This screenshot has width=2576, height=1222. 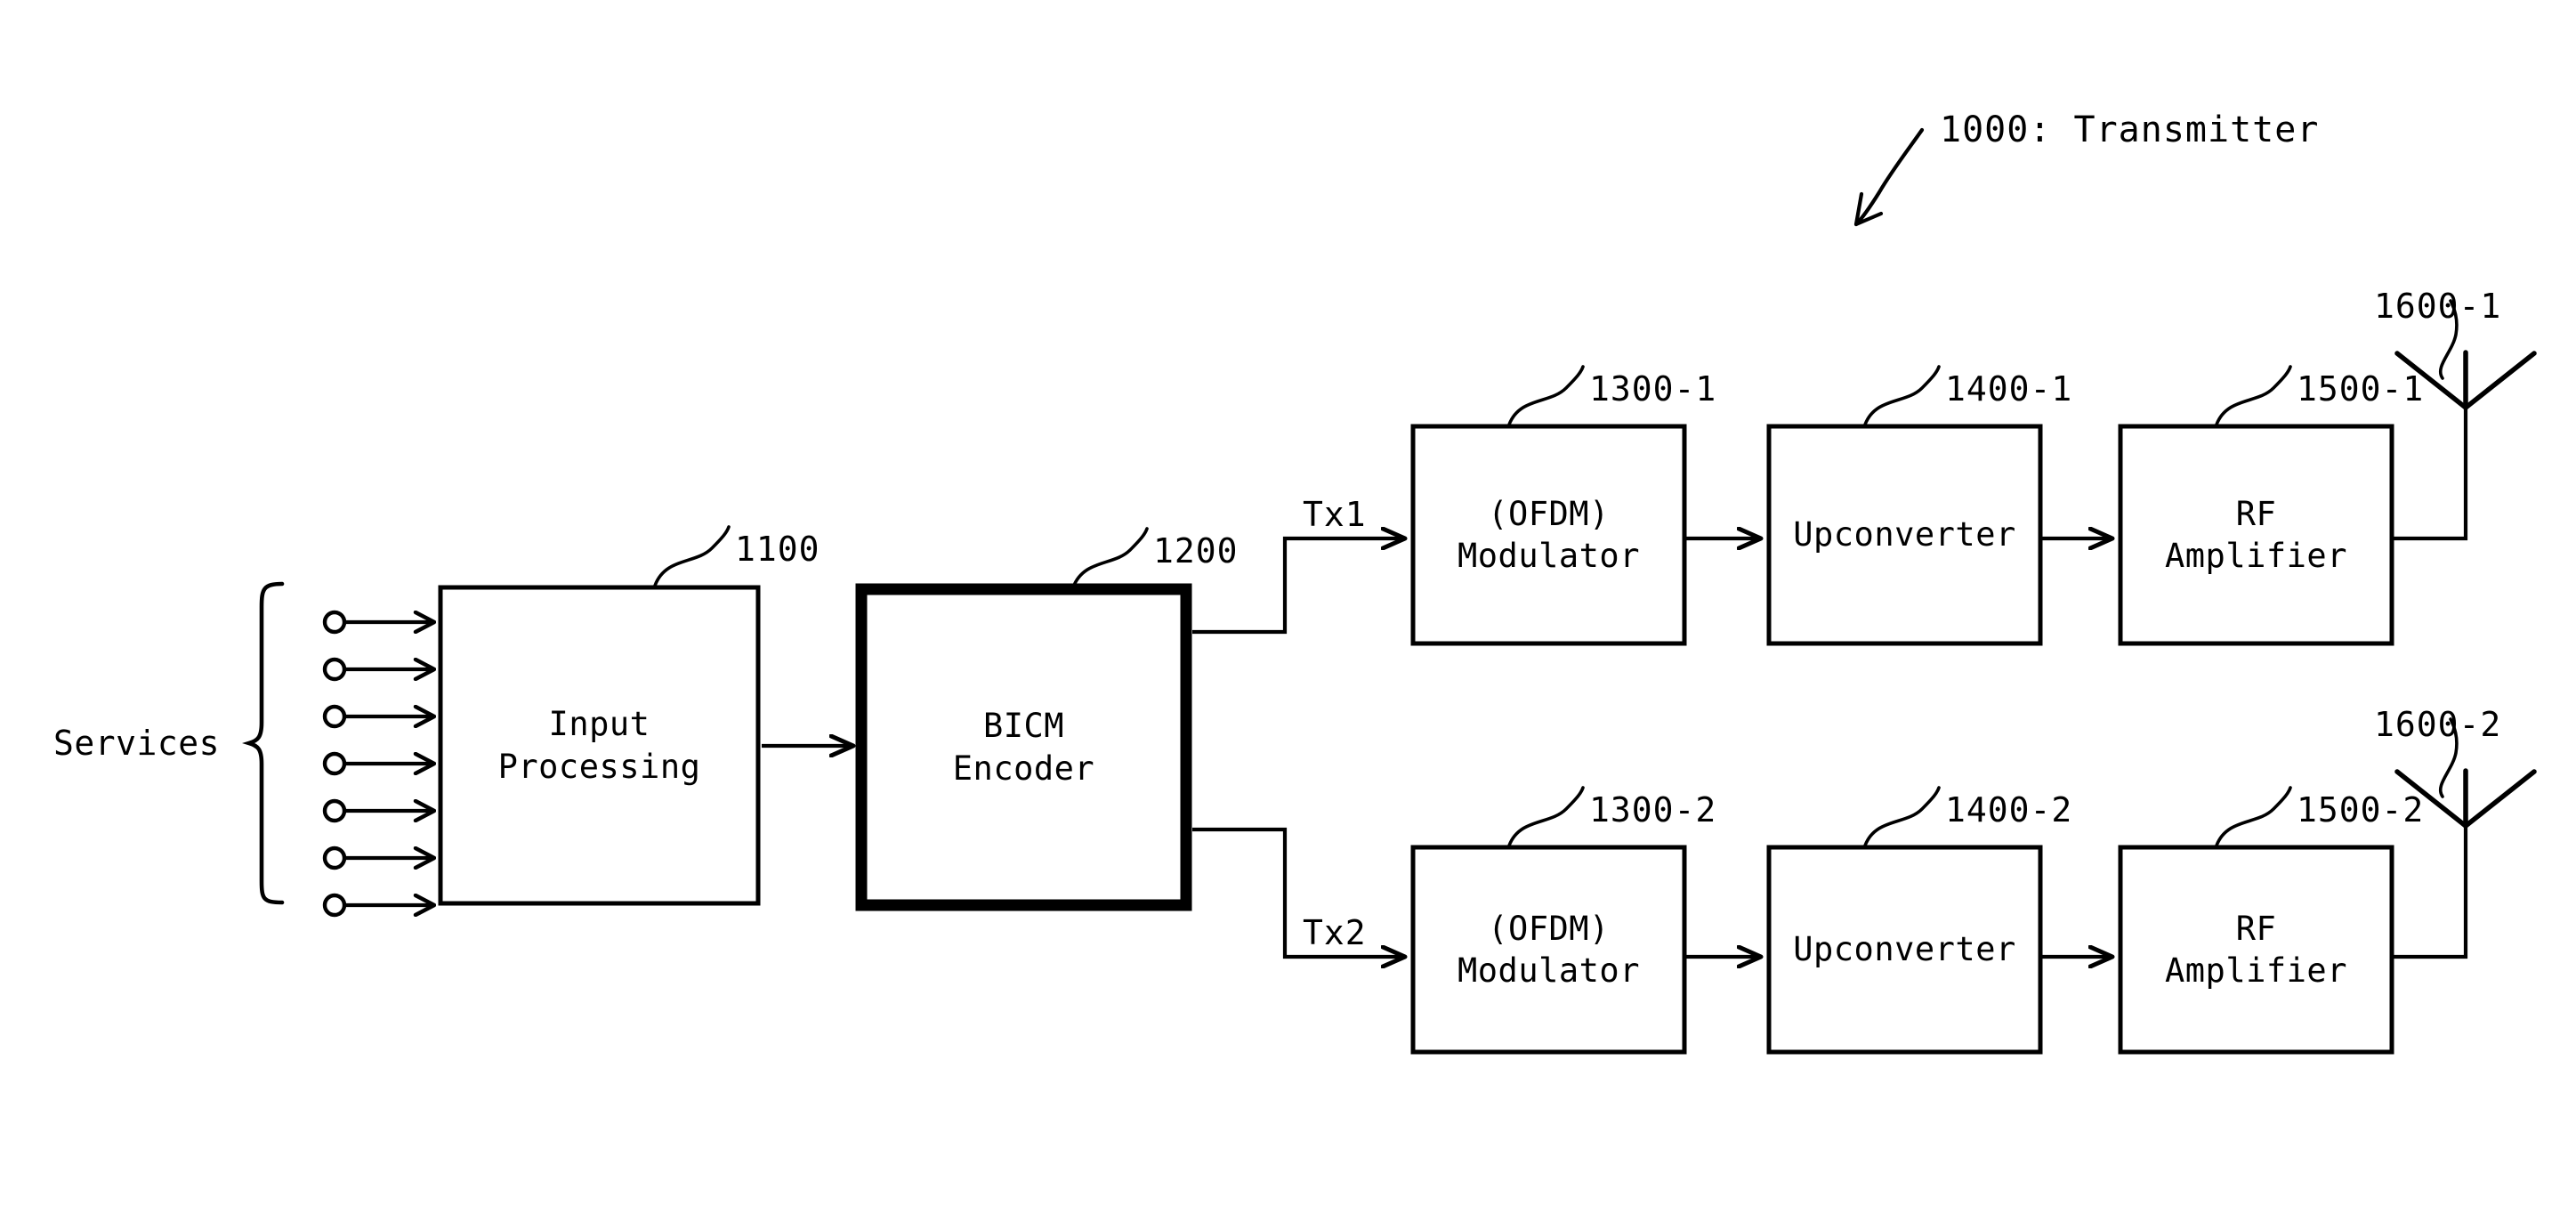 What do you see at coordinates (2009, 810) in the screenshot?
I see `ref-number-1400-2: 1400-2` at bounding box center [2009, 810].